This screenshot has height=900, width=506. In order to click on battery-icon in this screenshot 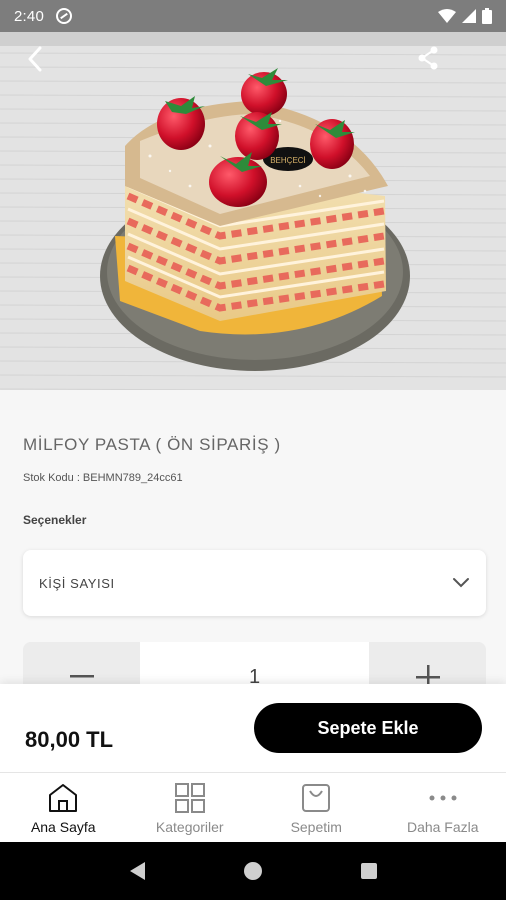, I will do `click(487, 16)`.